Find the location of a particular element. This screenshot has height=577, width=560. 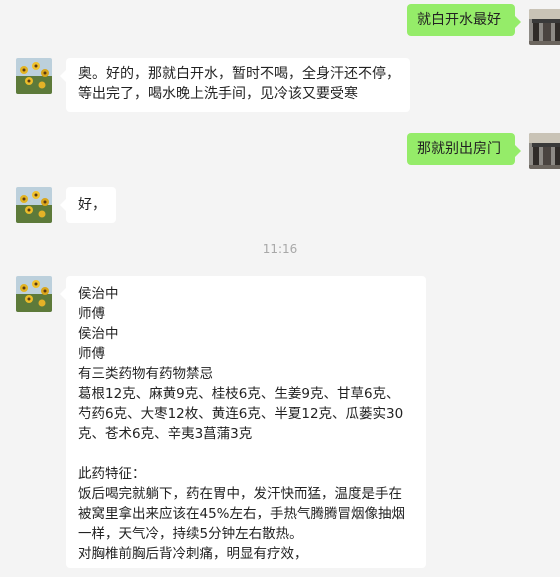

message-text: 好， is located at coordinates (92, 205).